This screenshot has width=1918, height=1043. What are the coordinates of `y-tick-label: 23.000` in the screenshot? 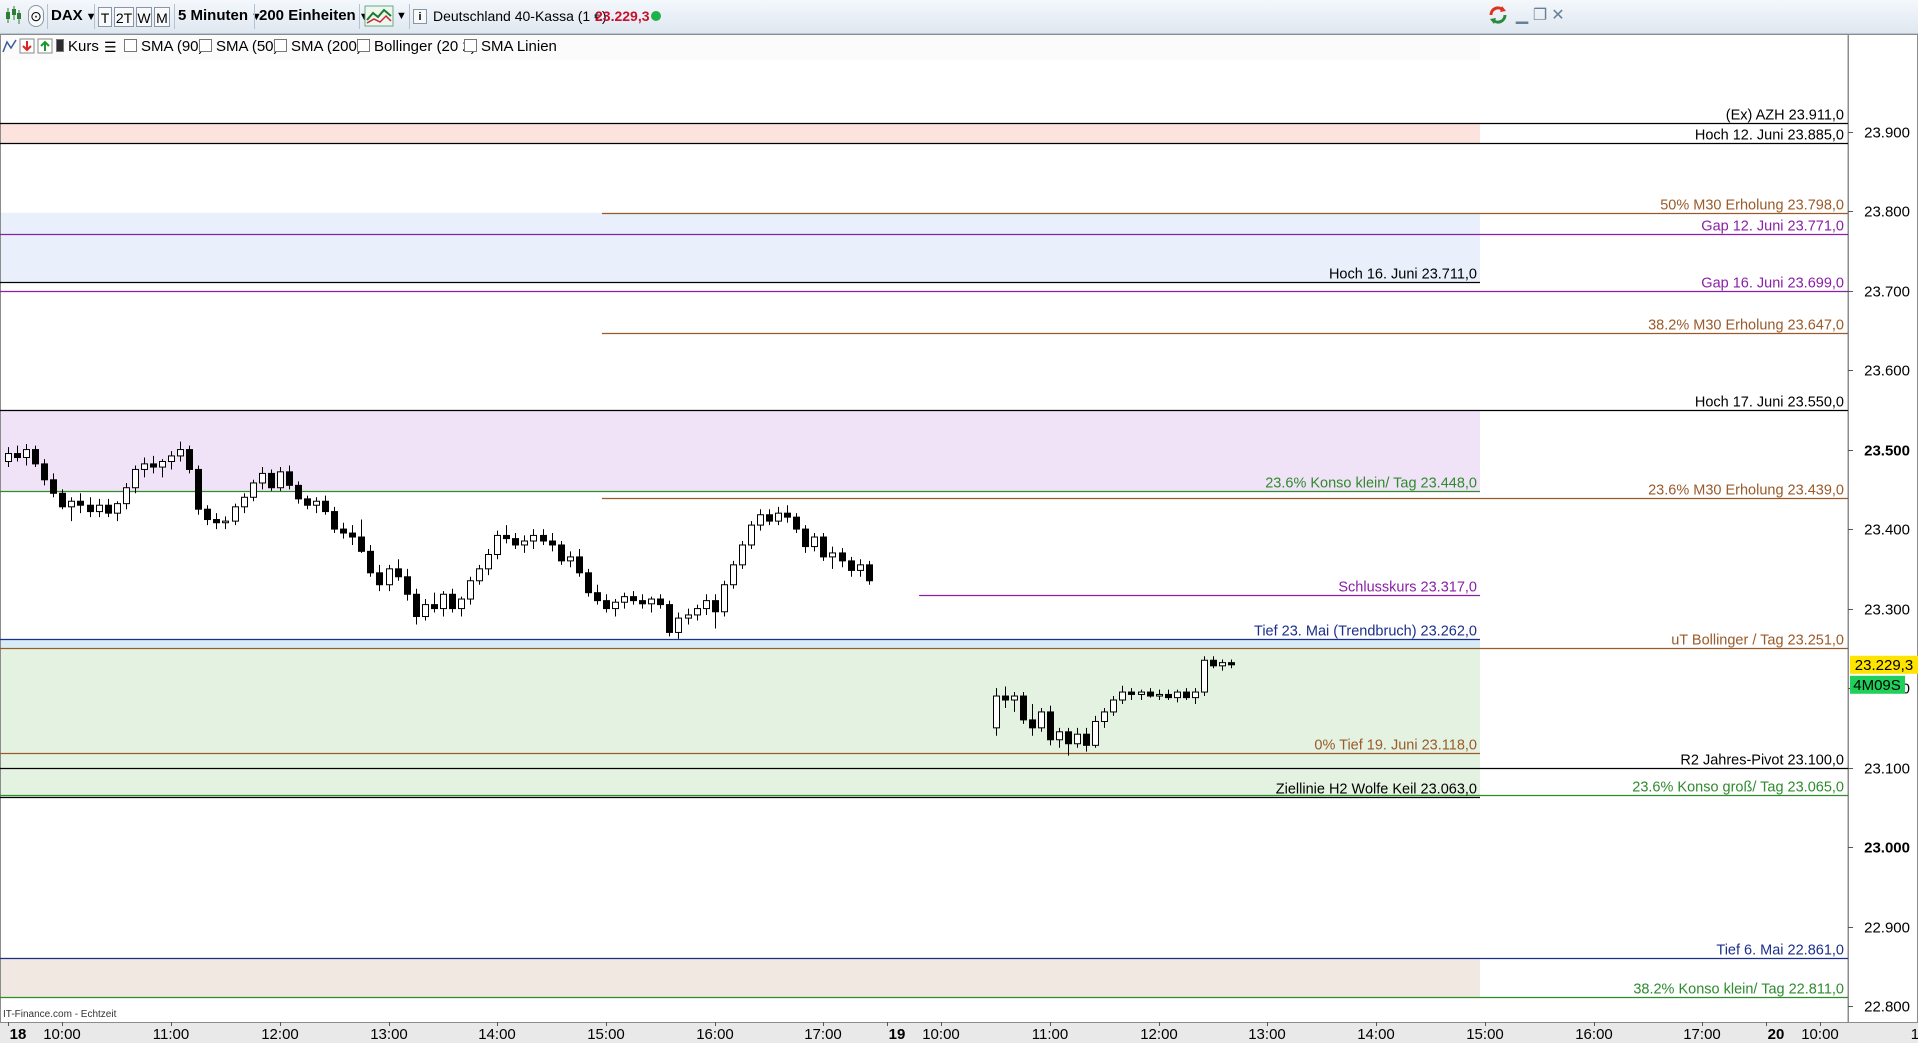 It's located at (1887, 848).